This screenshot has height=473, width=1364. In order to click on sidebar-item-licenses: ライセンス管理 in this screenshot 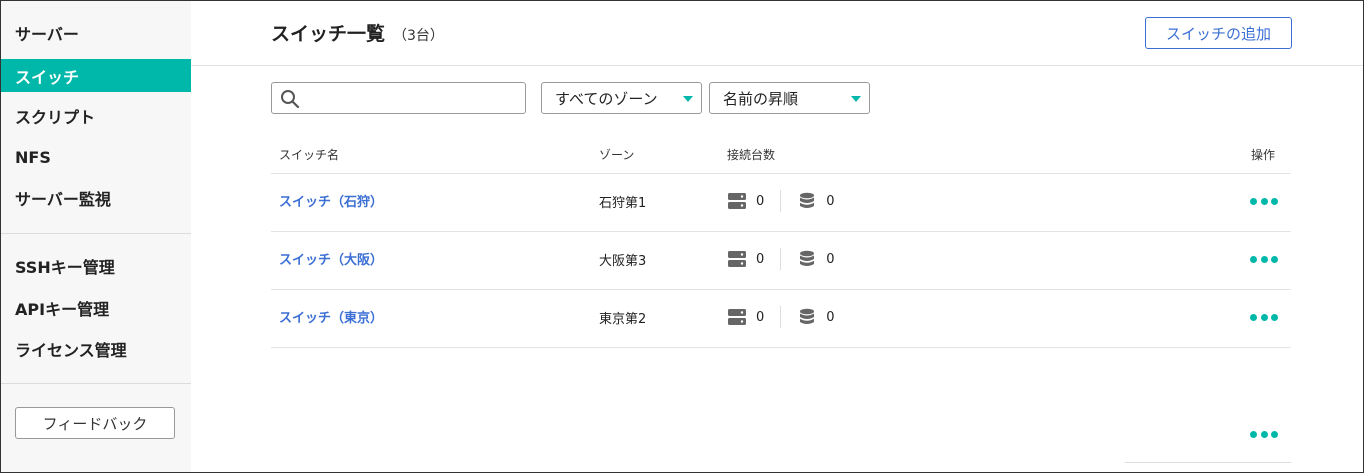, I will do `click(96, 348)`.